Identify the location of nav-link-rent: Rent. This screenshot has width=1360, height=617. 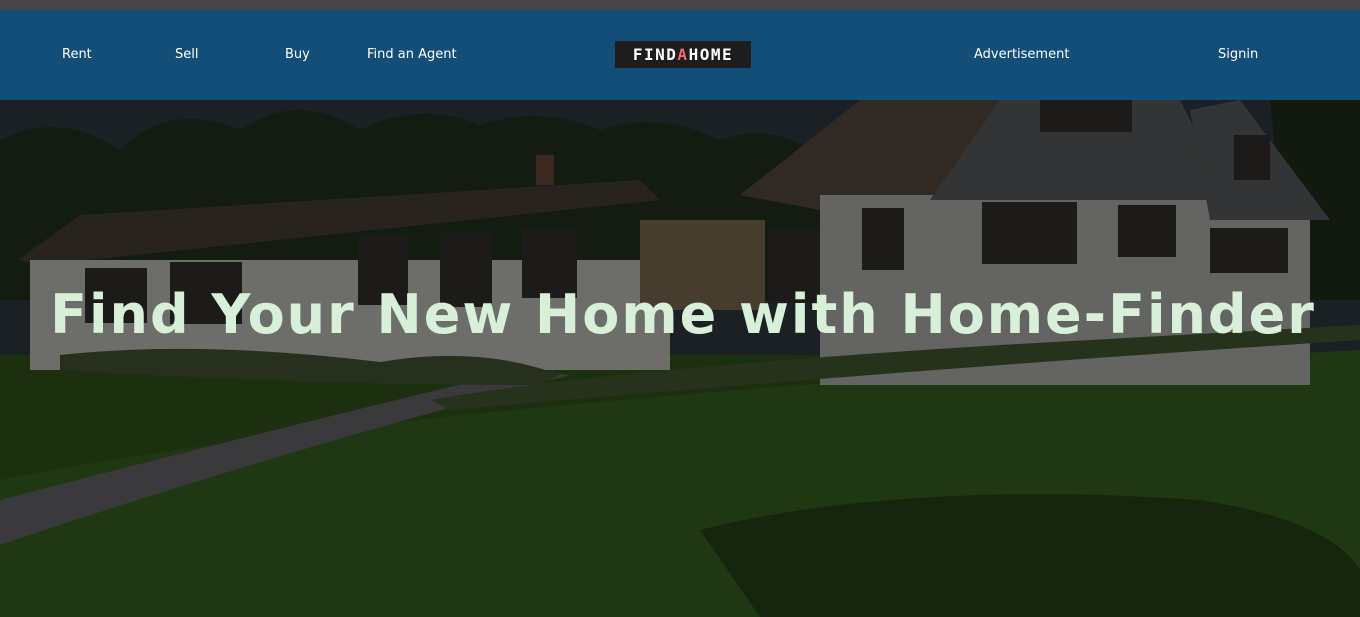
(77, 55).